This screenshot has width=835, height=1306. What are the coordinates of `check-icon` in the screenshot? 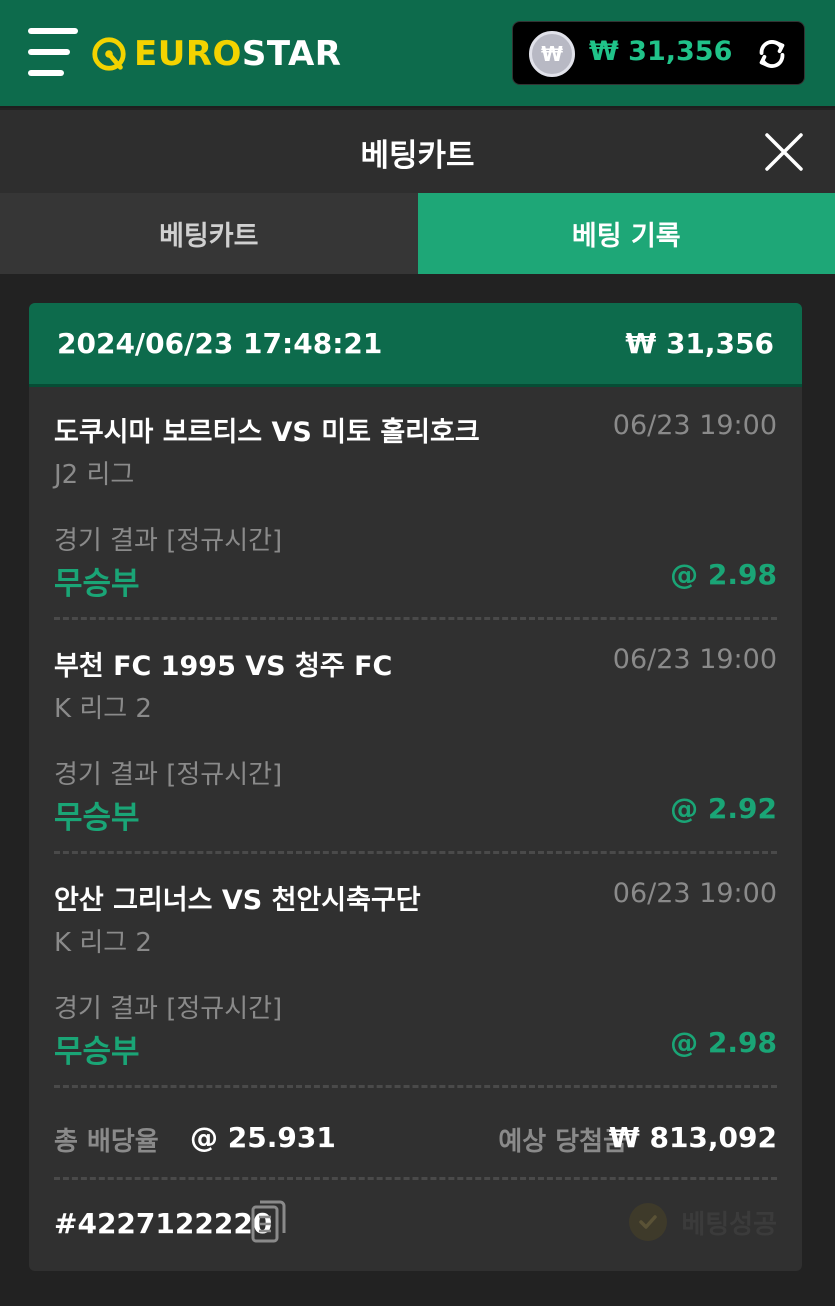 It's located at (648, 1222).